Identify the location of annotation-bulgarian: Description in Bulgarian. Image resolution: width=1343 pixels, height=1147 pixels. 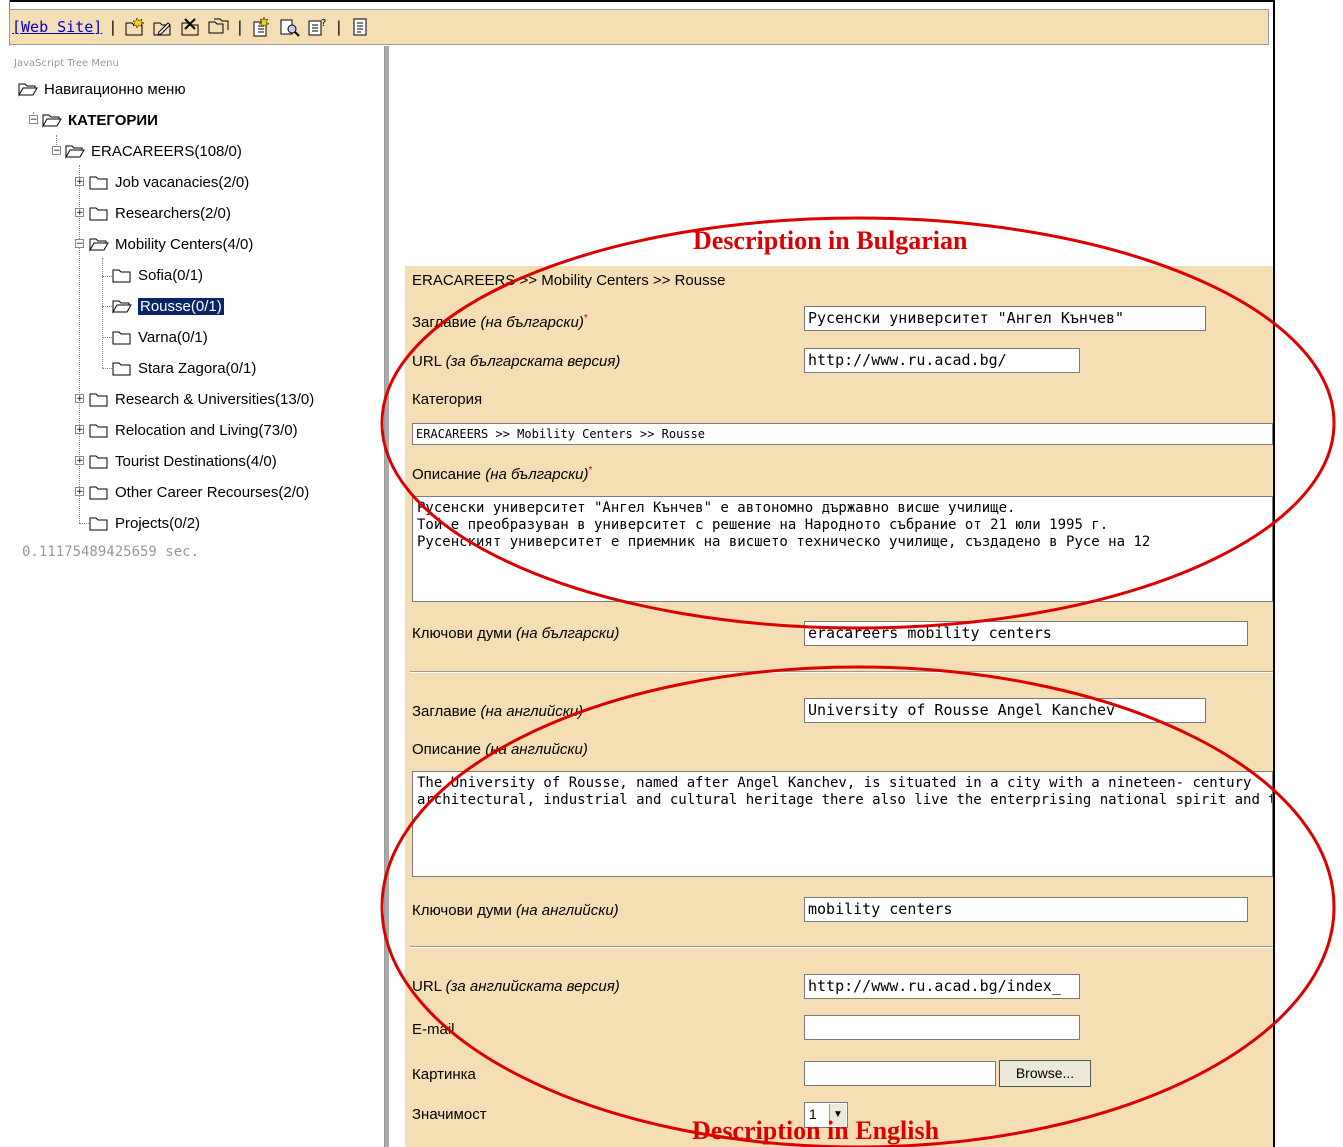
(830, 240).